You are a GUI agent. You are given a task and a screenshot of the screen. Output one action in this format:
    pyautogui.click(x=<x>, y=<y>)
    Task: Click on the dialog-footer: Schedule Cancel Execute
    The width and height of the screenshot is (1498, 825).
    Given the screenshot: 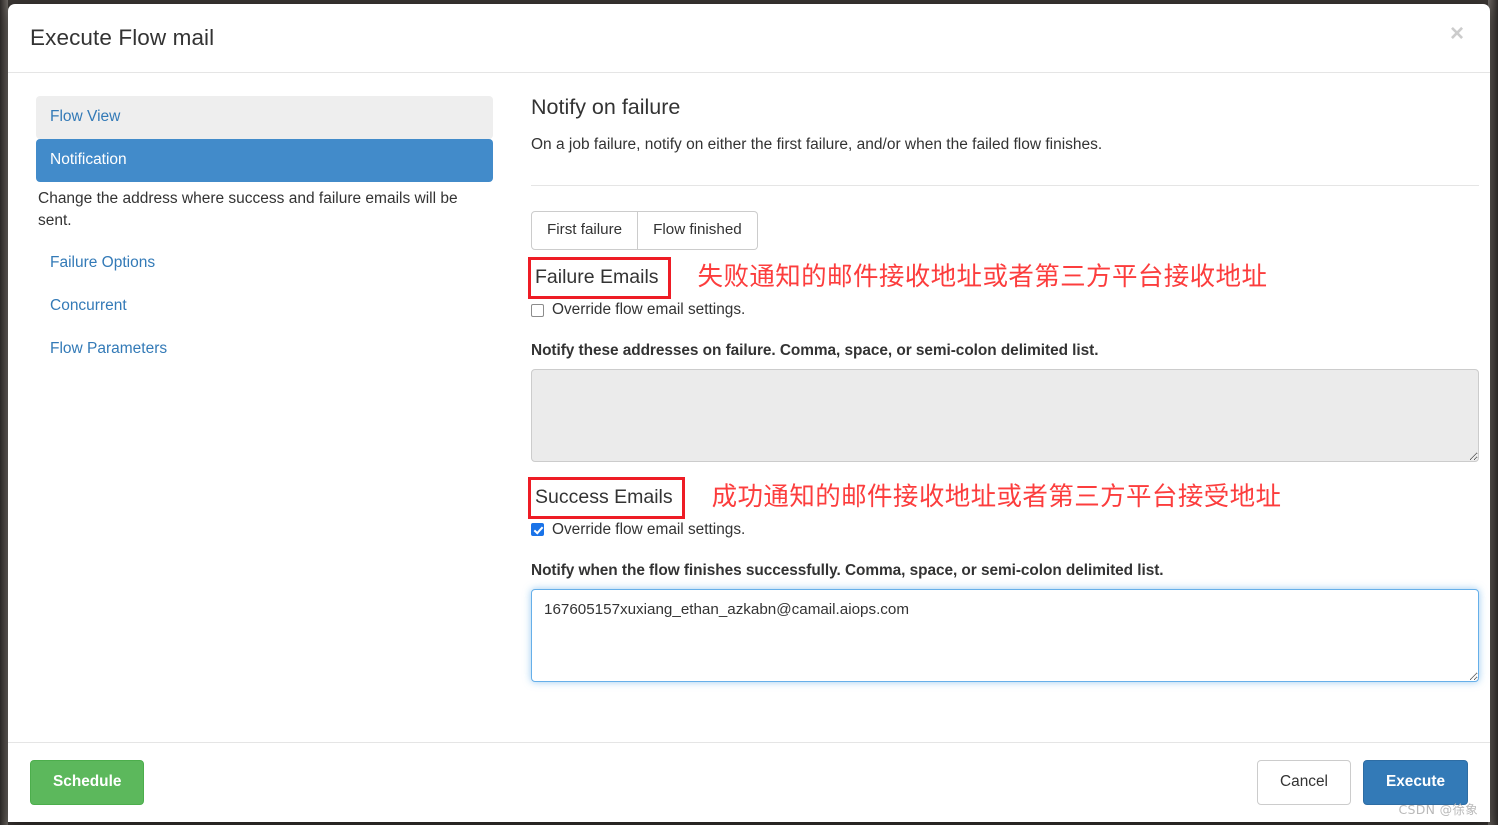 What is the action you would take?
    pyautogui.click(x=749, y=782)
    